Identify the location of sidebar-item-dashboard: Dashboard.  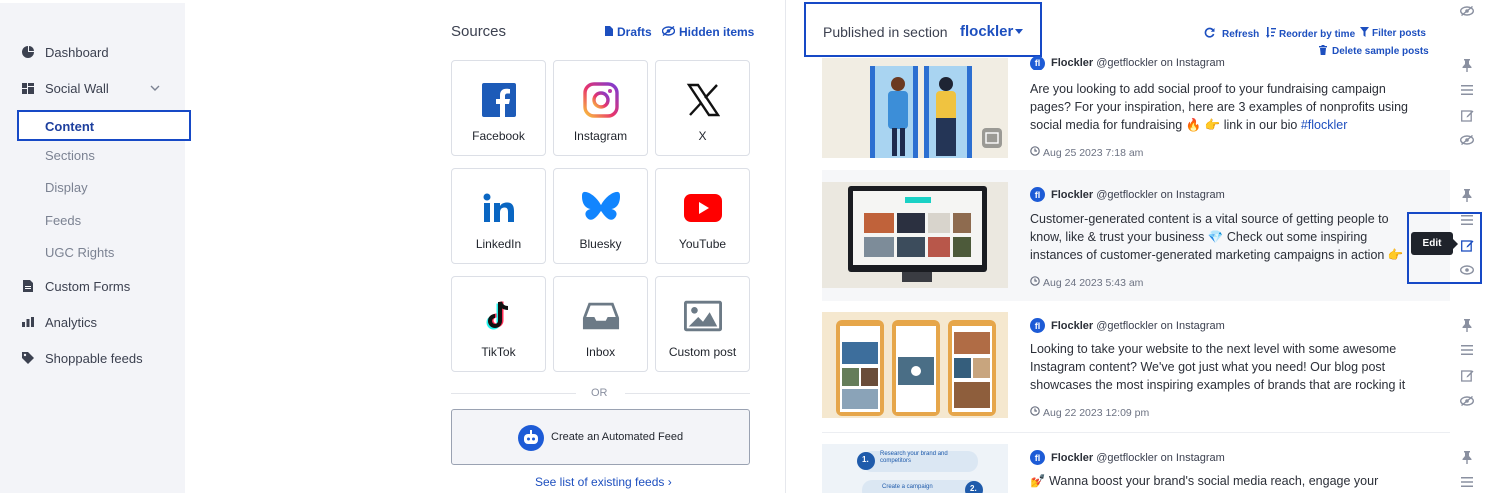
(92, 52).